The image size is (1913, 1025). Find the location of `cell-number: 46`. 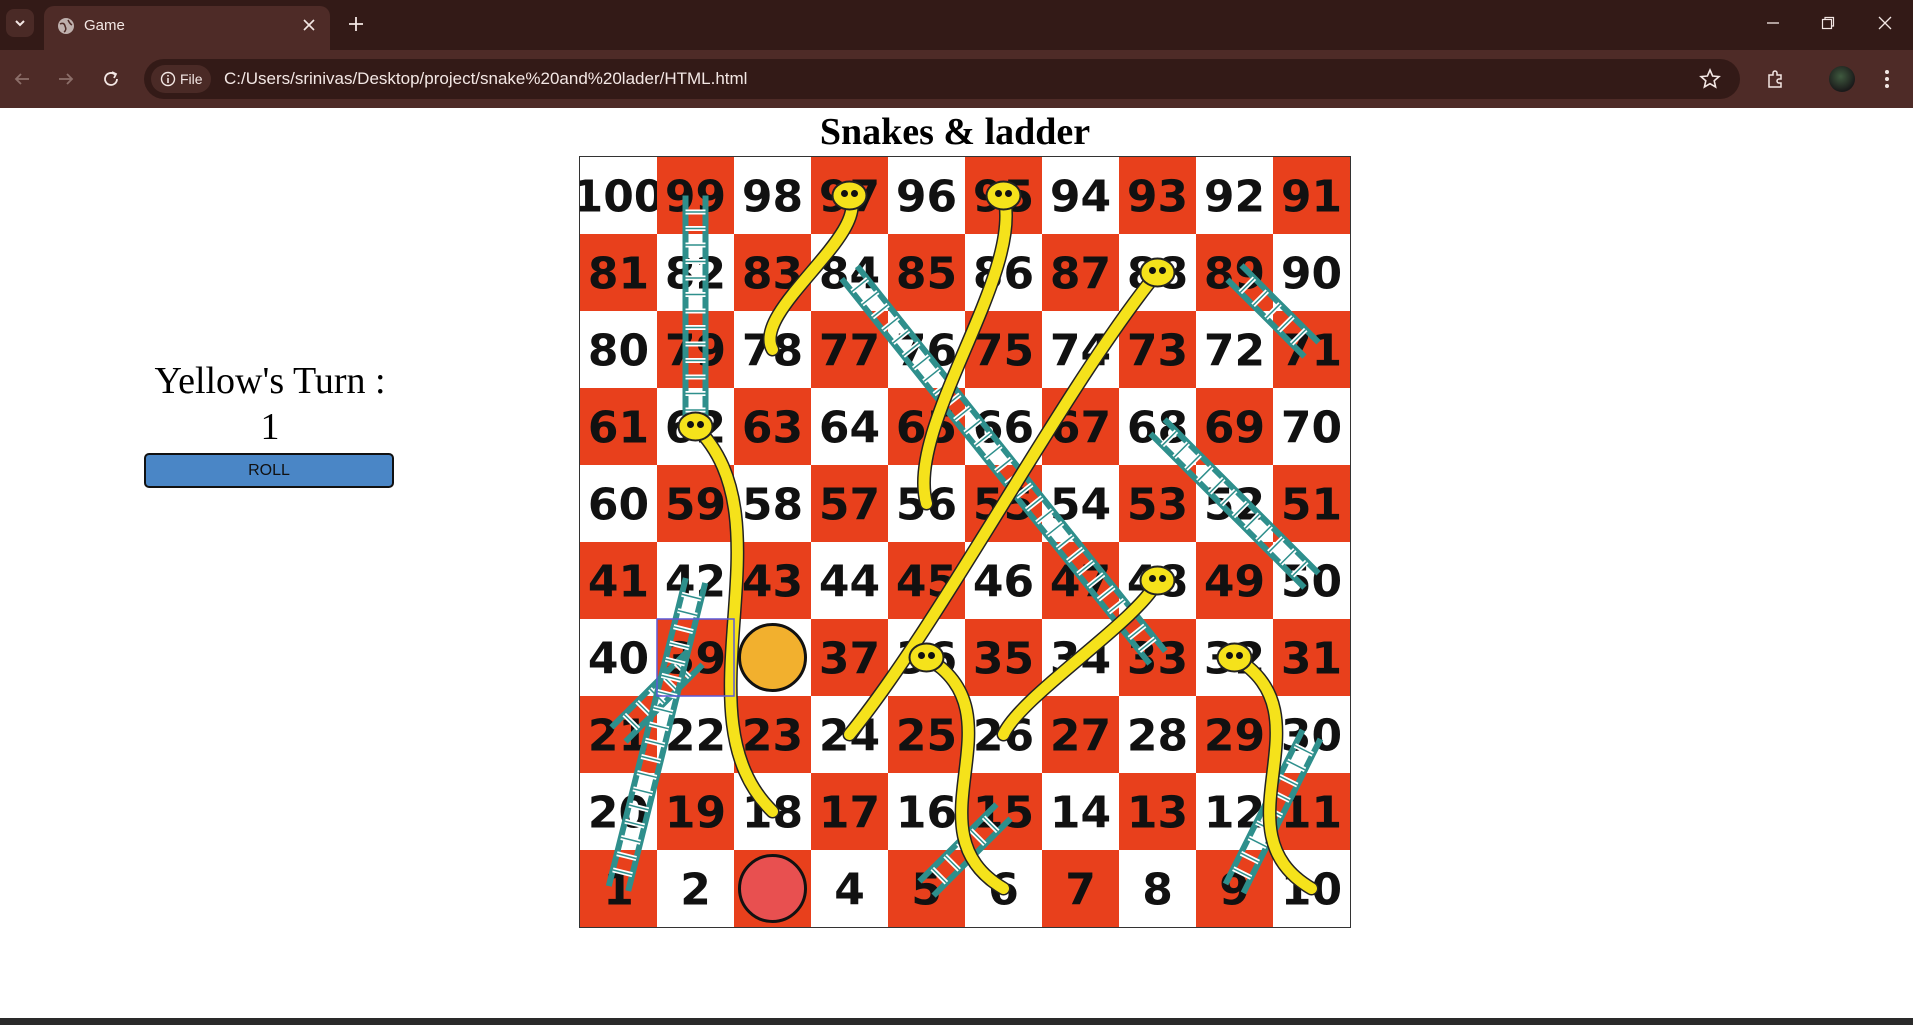

cell-number: 46 is located at coordinates (1003, 582).